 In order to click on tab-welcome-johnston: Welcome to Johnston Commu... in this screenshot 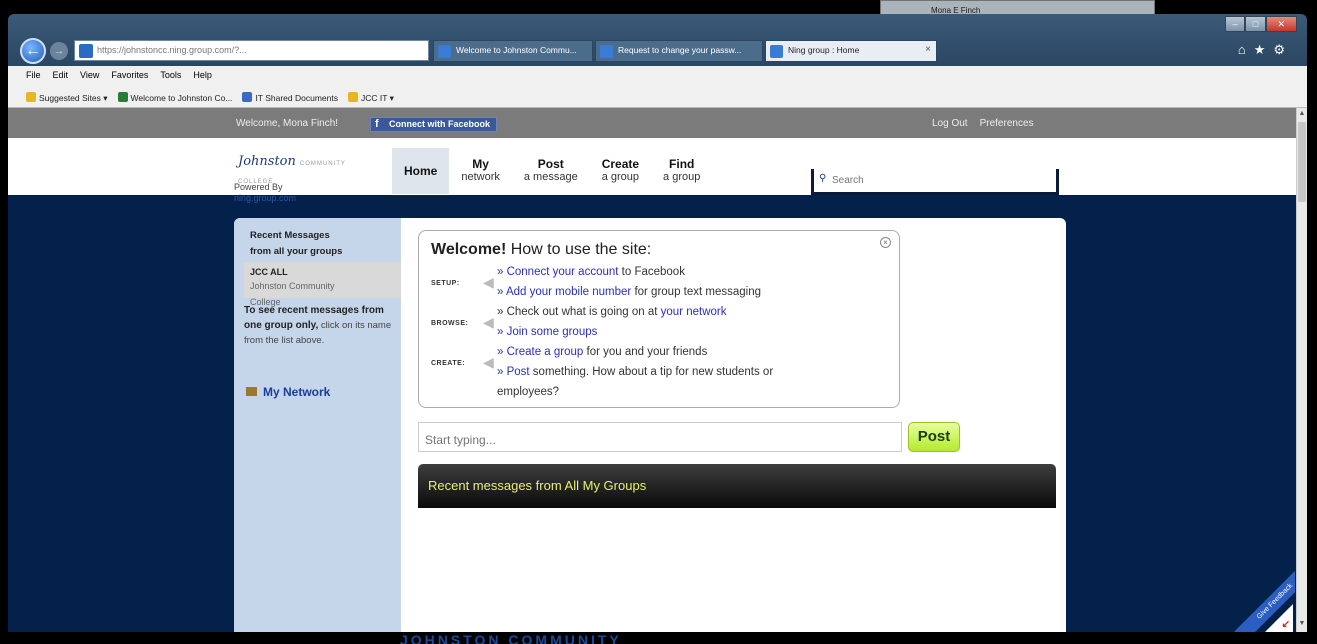, I will do `click(513, 51)`.